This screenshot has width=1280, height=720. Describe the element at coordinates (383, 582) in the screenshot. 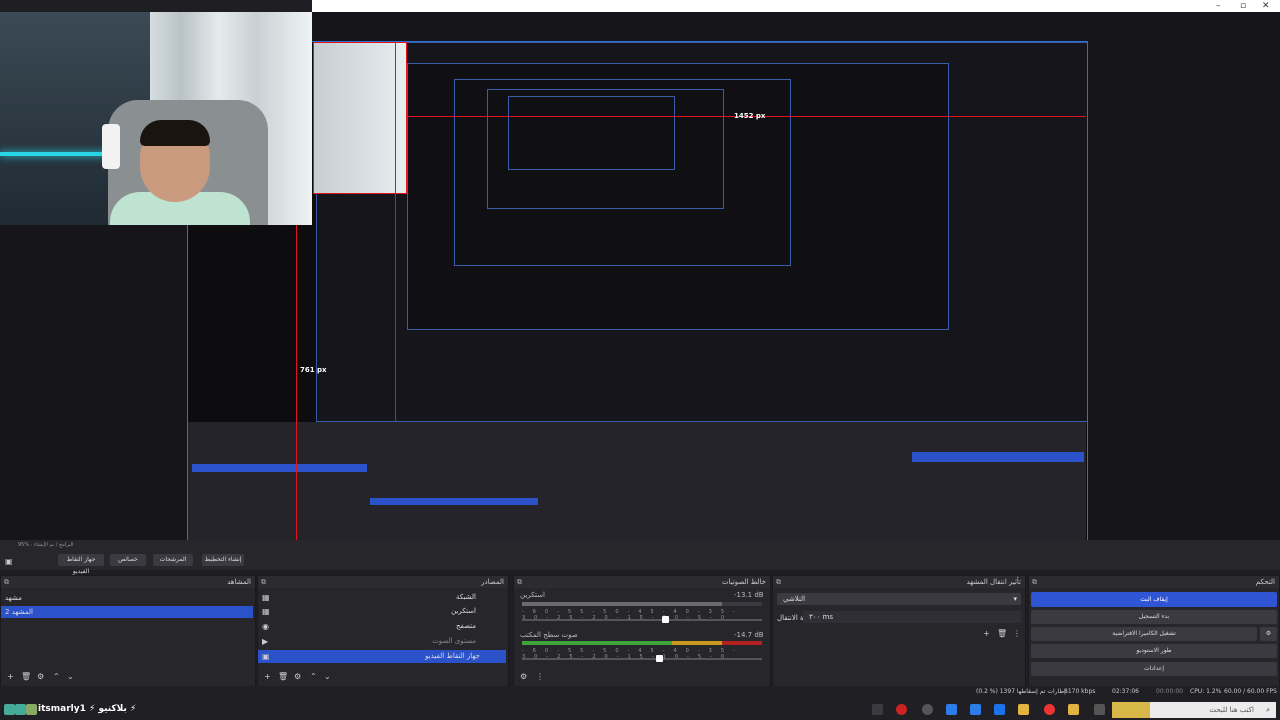

I see `dock-header: ⧉ المصادر` at that location.